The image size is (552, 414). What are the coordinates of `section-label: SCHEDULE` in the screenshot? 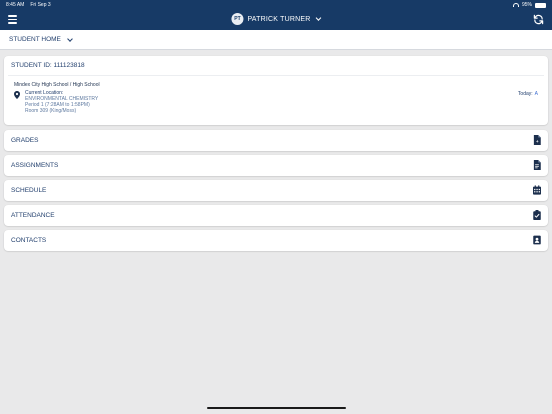 It's located at (29, 190).